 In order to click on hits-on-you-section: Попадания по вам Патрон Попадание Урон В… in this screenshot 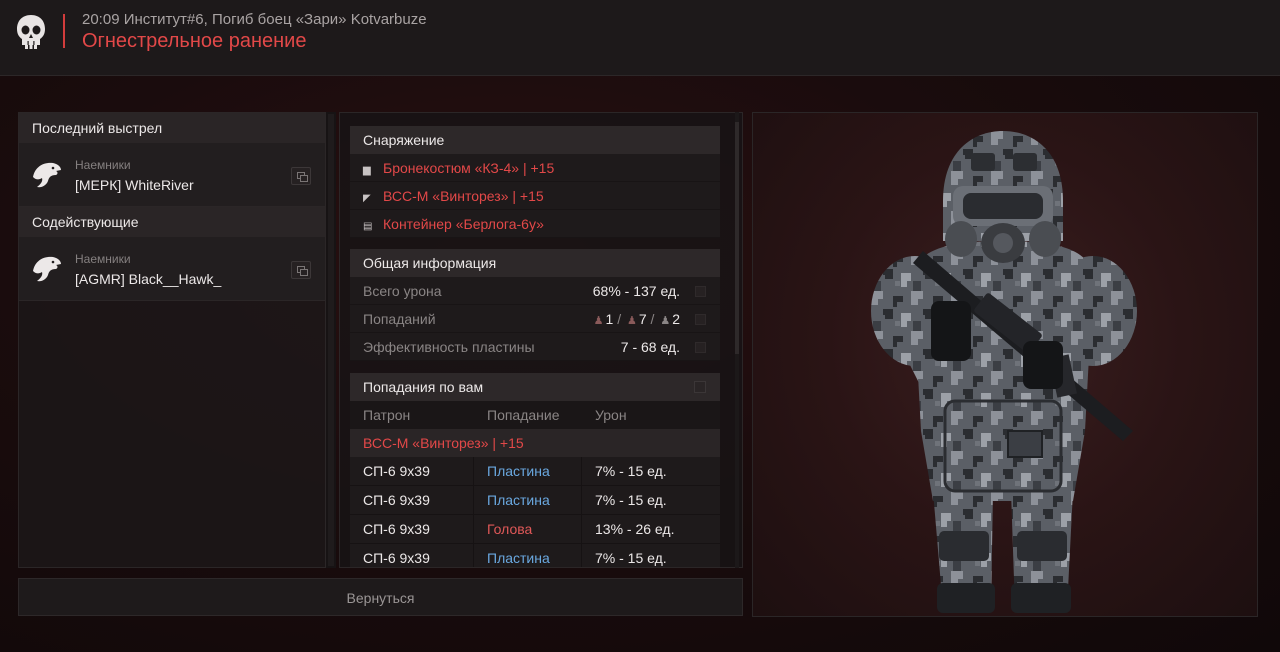, I will do `click(535, 470)`.